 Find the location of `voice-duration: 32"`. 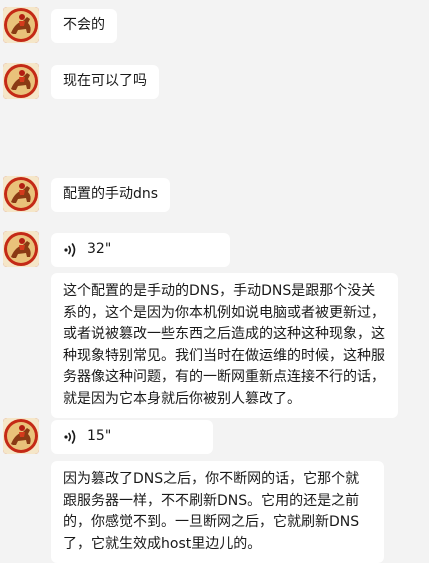

voice-duration: 32" is located at coordinates (99, 249).